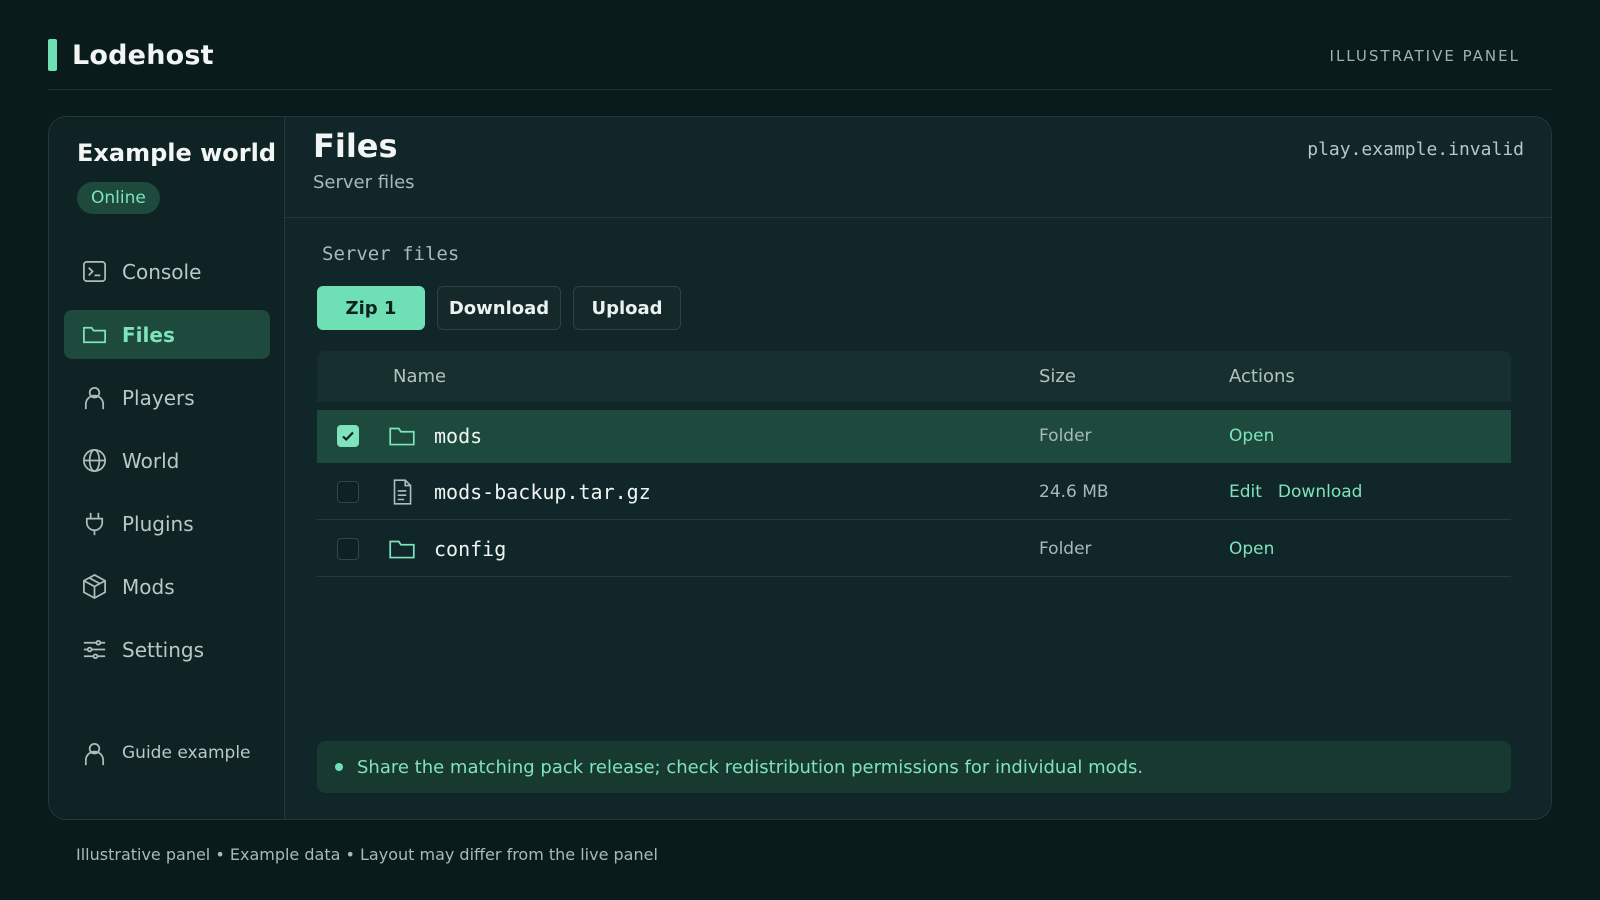  Describe the element at coordinates (148, 586) in the screenshot. I see `sidebar-item-label: Mods` at that location.